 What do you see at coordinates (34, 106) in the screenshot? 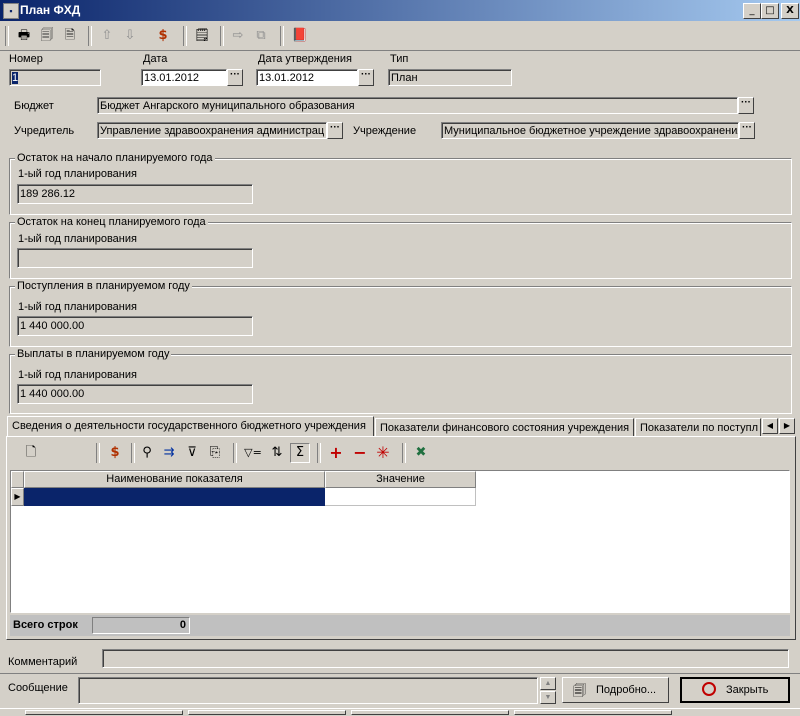
I see `budget-label: Бюджет` at bounding box center [34, 106].